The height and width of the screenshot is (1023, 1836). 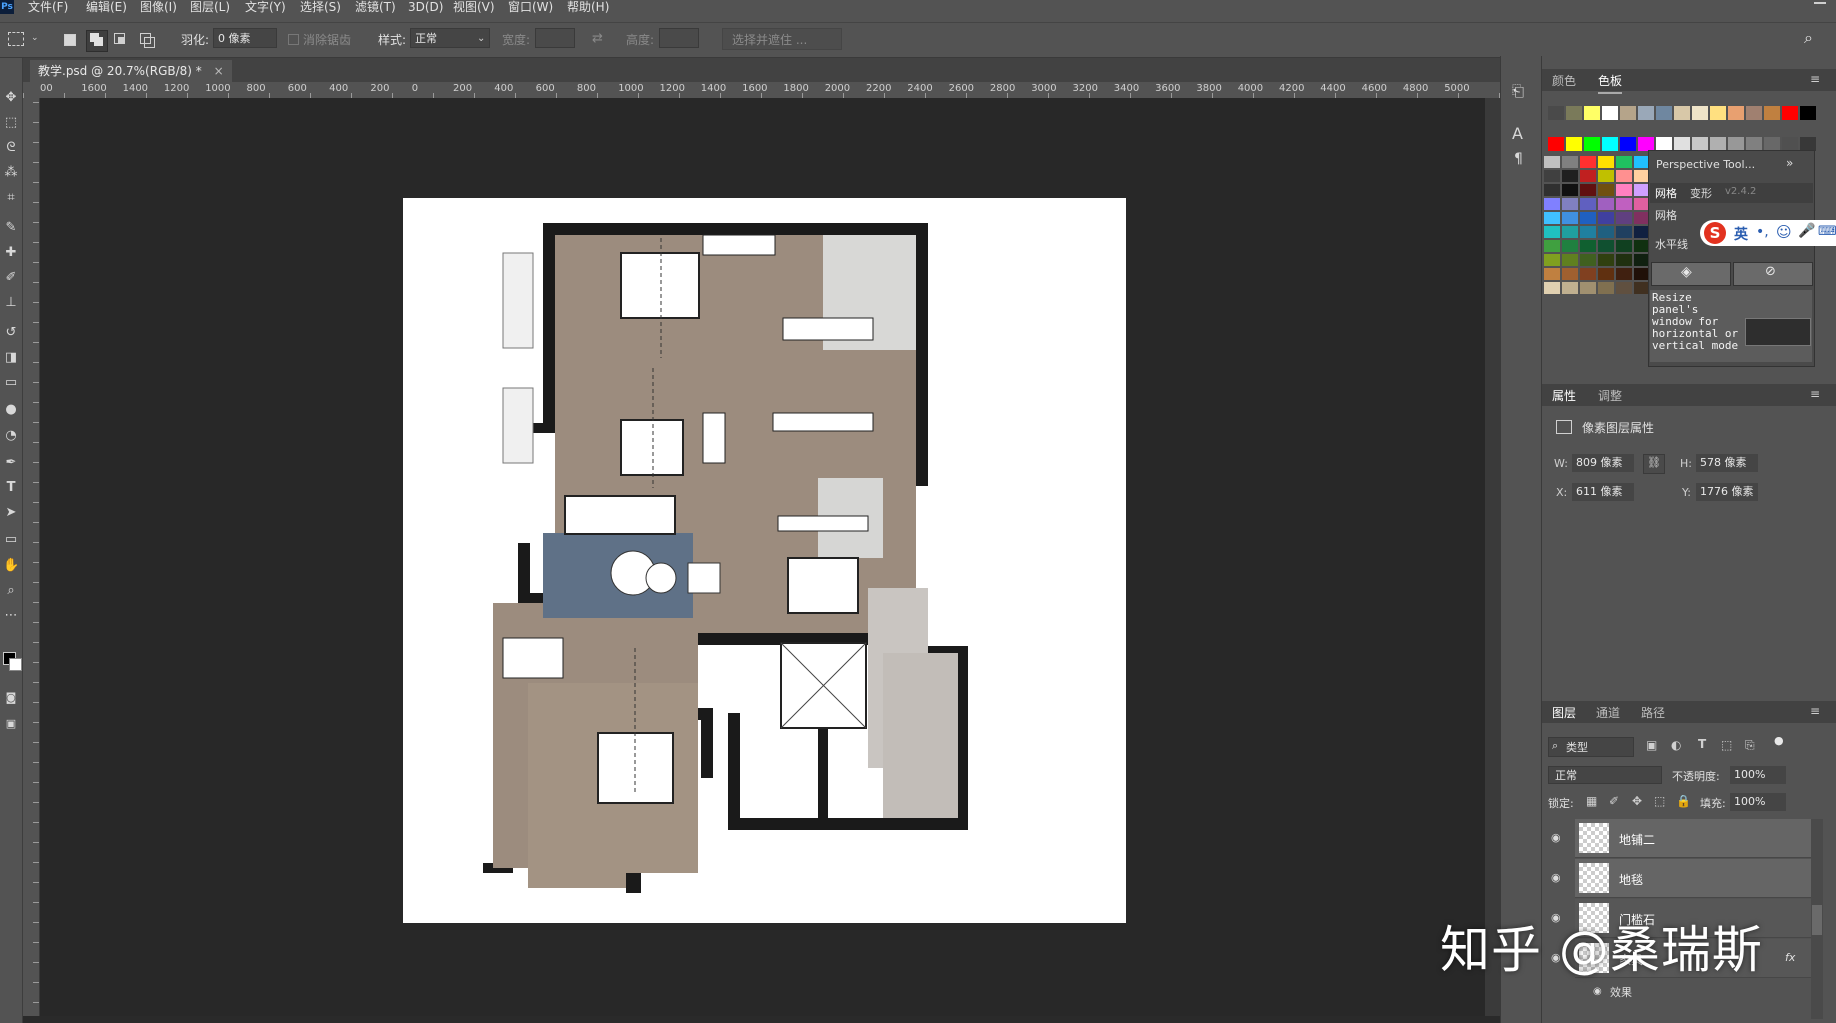 I want to click on x-field: 611 像素, so click(x=1603, y=492).